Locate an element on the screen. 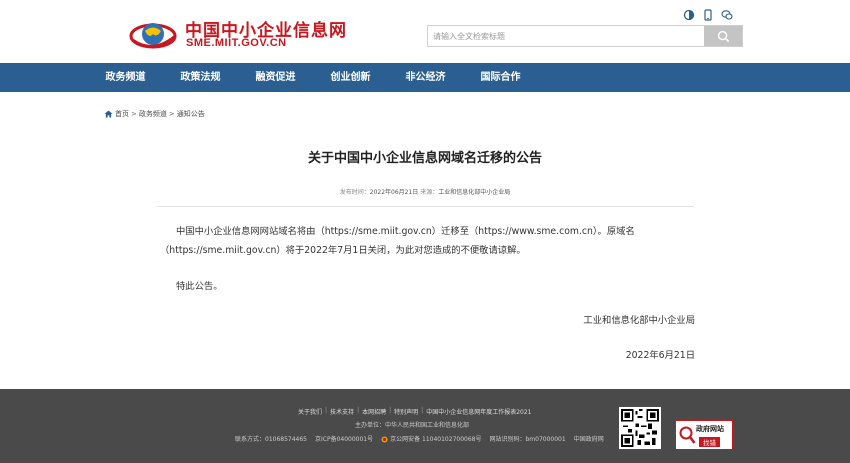 Image resolution: width=850 pixels, height=463 pixels. footer-link-jobs: 本网招聘 is located at coordinates (374, 411).